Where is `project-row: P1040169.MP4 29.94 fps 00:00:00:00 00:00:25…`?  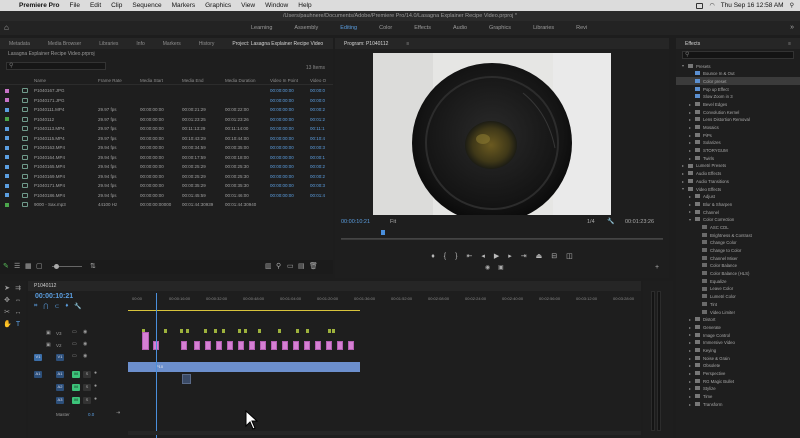
project-row: P1040169.MP4 29.94 fps 00:00:00:00 00:00:25… is located at coordinates (166, 177).